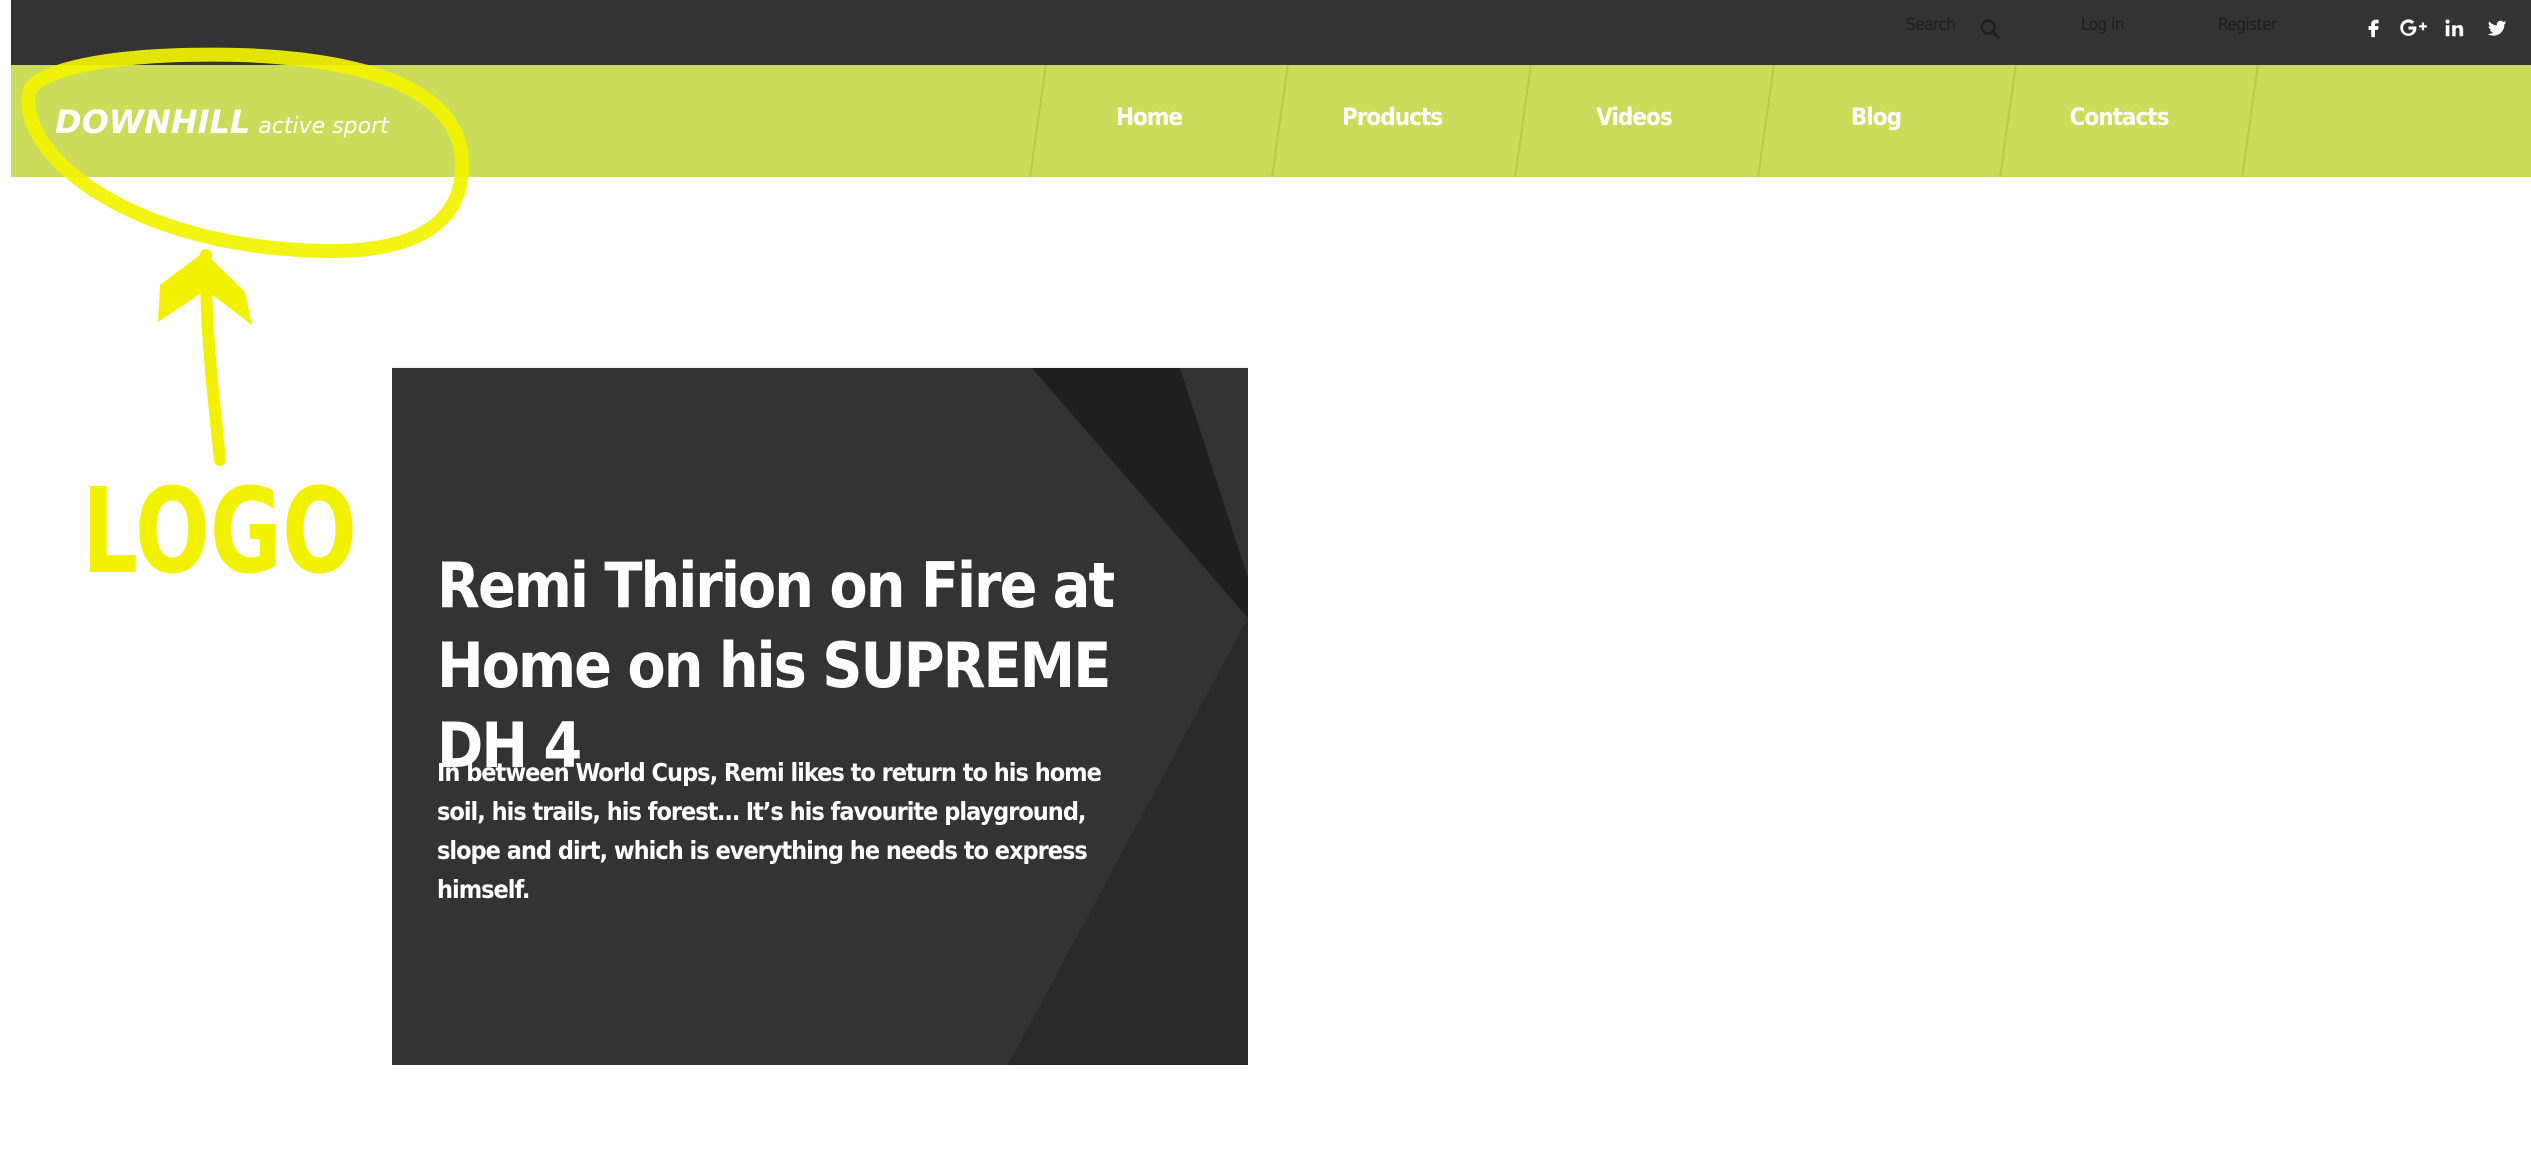  I want to click on login-link: Log in, so click(2103, 25).